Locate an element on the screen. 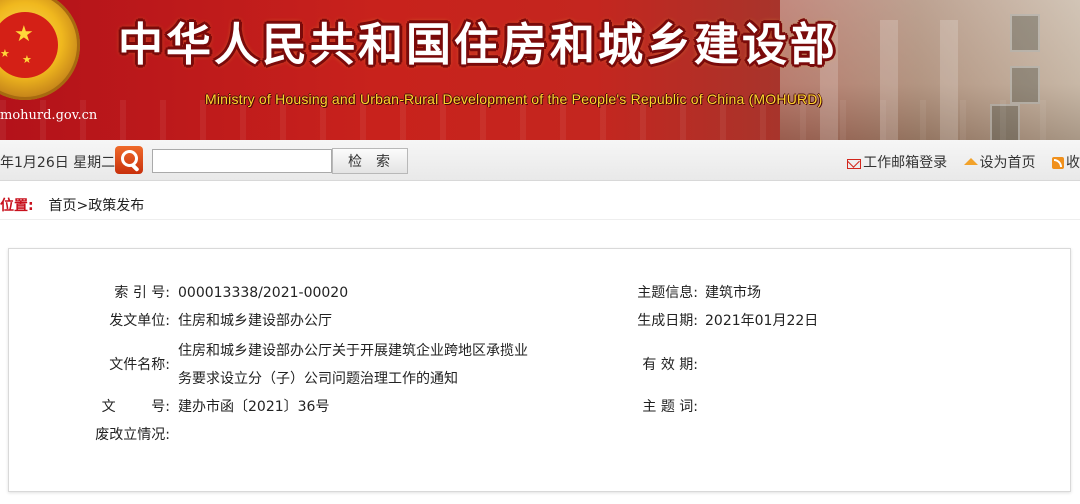 Image resolution: width=1080 pixels, height=504 pixels. mail-icon is located at coordinates (854, 164).